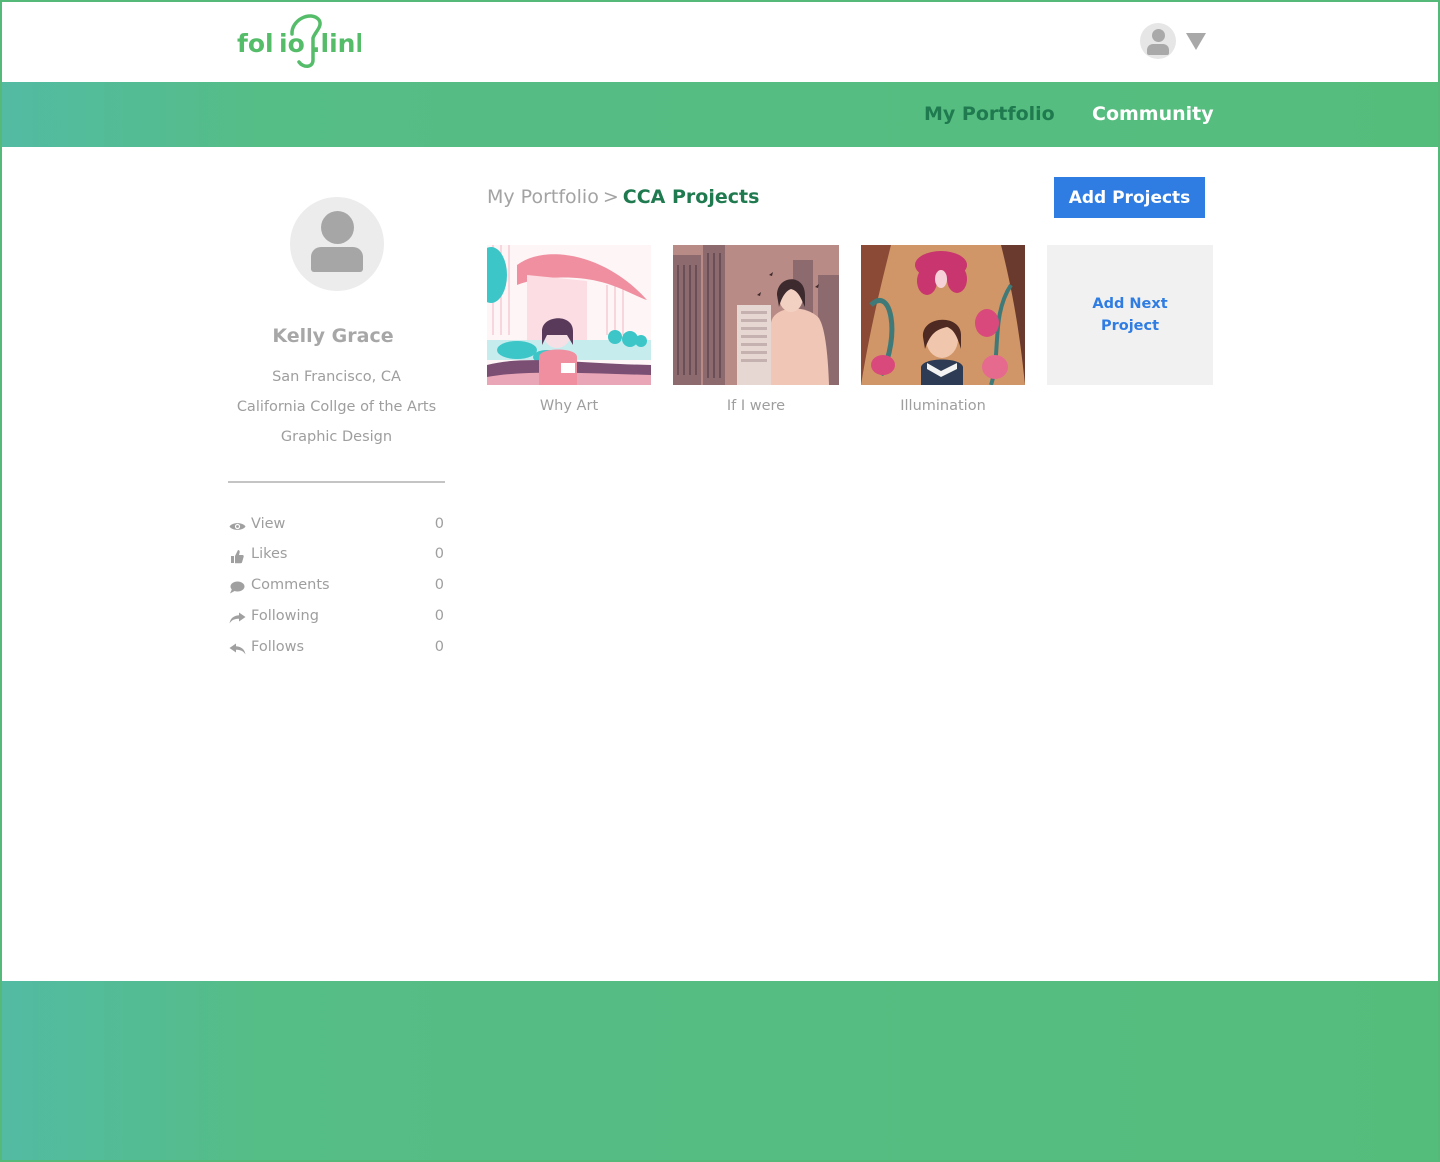  I want to click on nav-community: Community, so click(1153, 114).